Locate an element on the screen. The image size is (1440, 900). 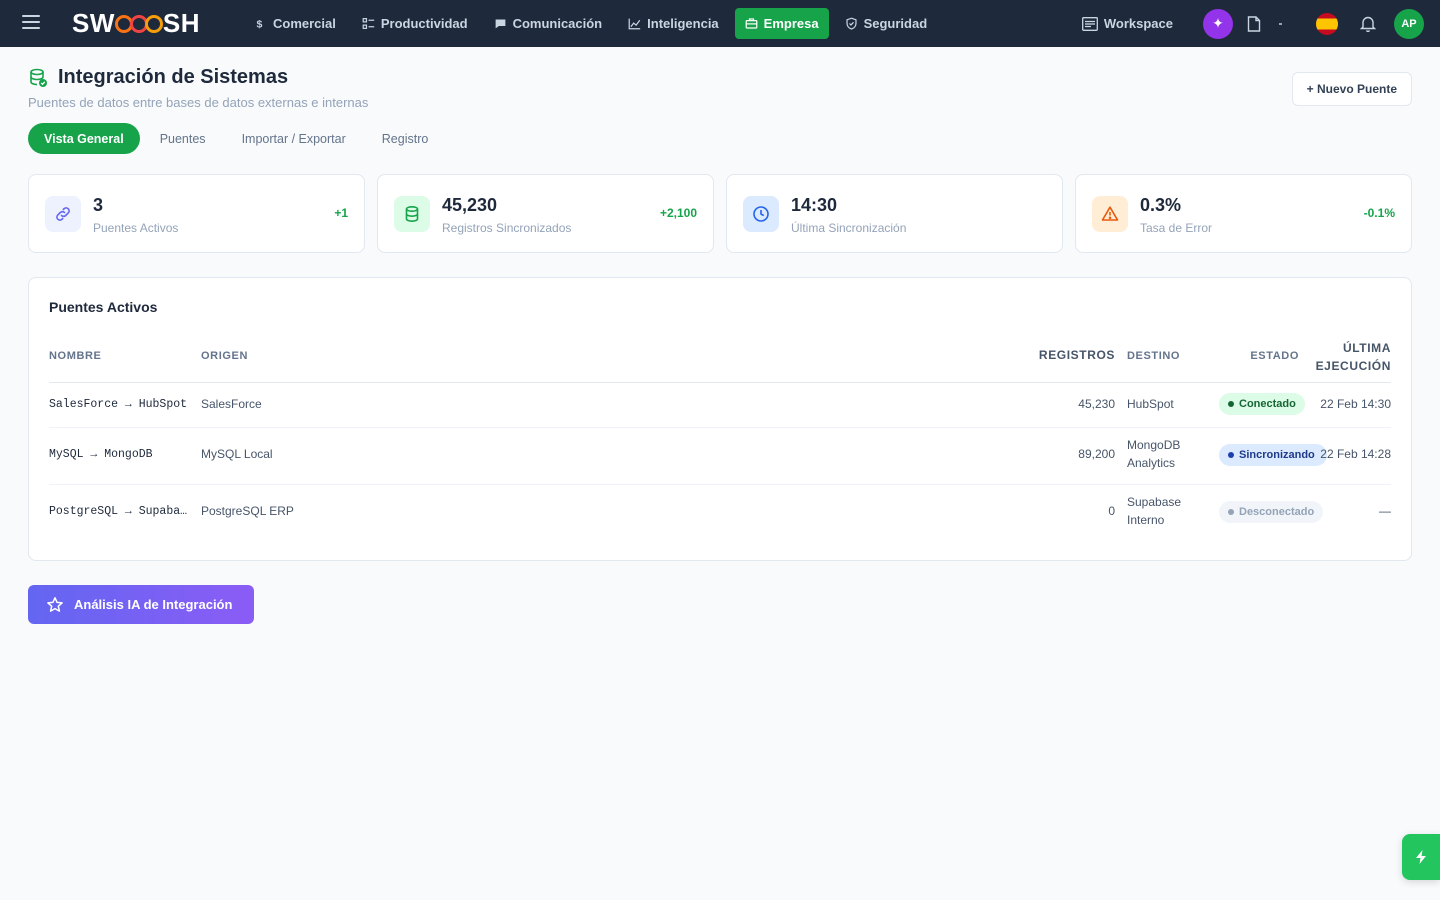
checklist-icon is located at coordinates (368, 23).